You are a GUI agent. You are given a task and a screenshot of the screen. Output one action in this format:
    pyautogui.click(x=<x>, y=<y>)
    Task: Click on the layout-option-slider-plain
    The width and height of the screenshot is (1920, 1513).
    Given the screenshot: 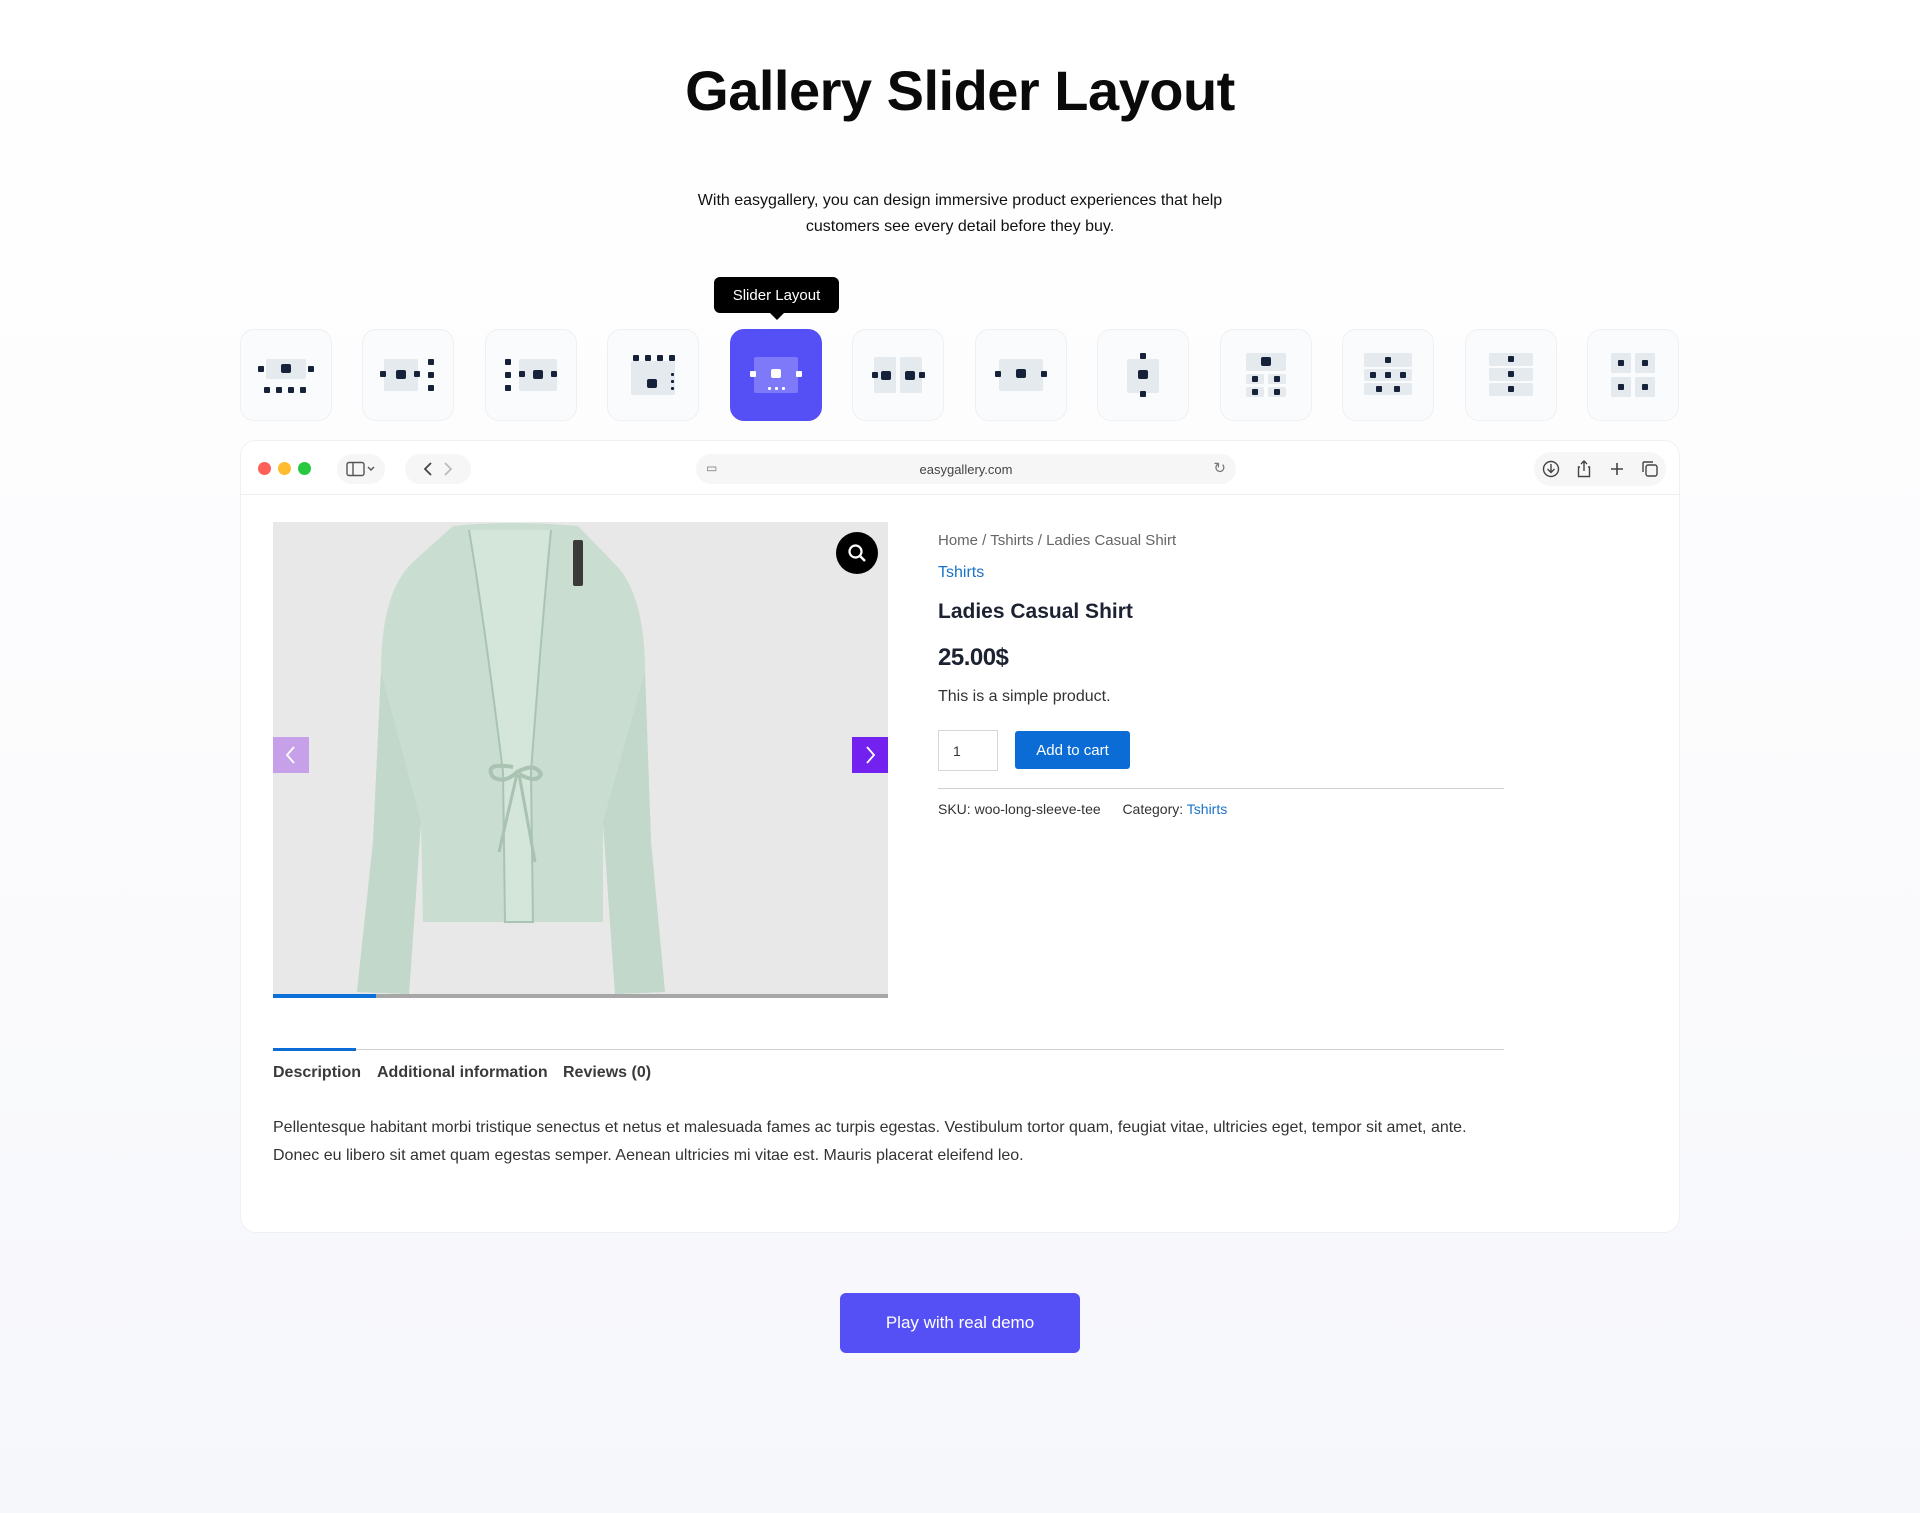 What is the action you would take?
    pyautogui.click(x=1021, y=375)
    